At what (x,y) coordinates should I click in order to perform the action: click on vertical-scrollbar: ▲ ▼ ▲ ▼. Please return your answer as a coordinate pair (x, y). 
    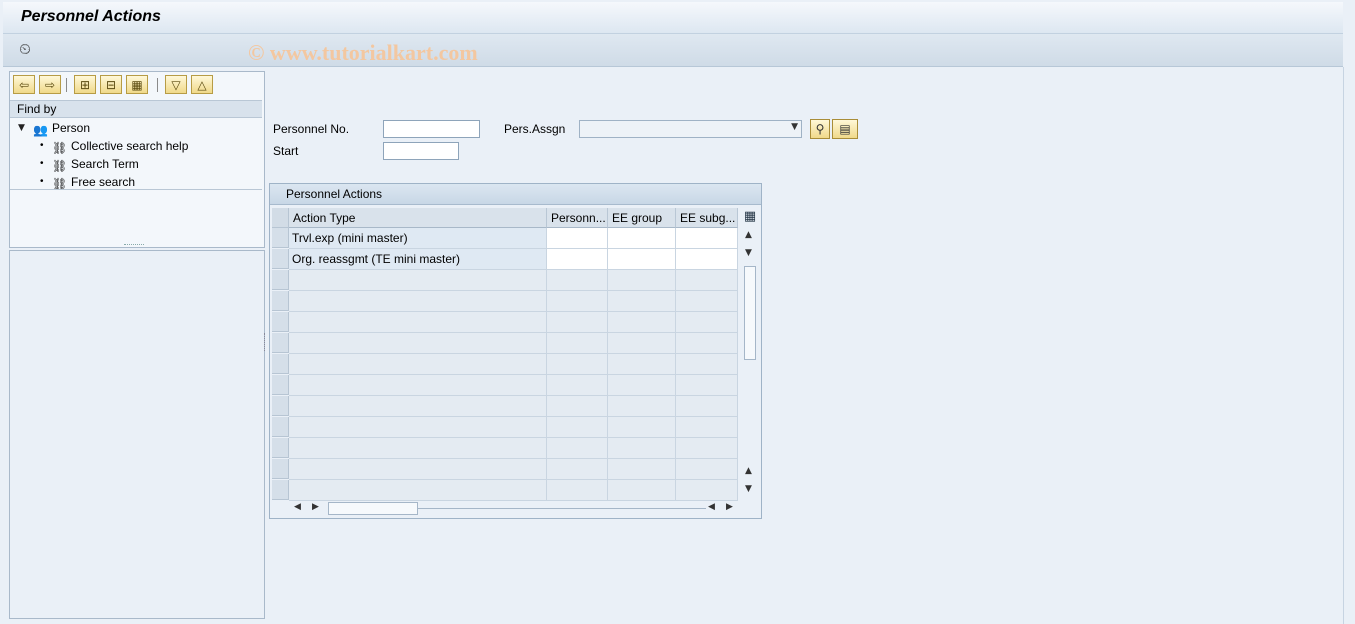
    Looking at the image, I should click on (750, 363).